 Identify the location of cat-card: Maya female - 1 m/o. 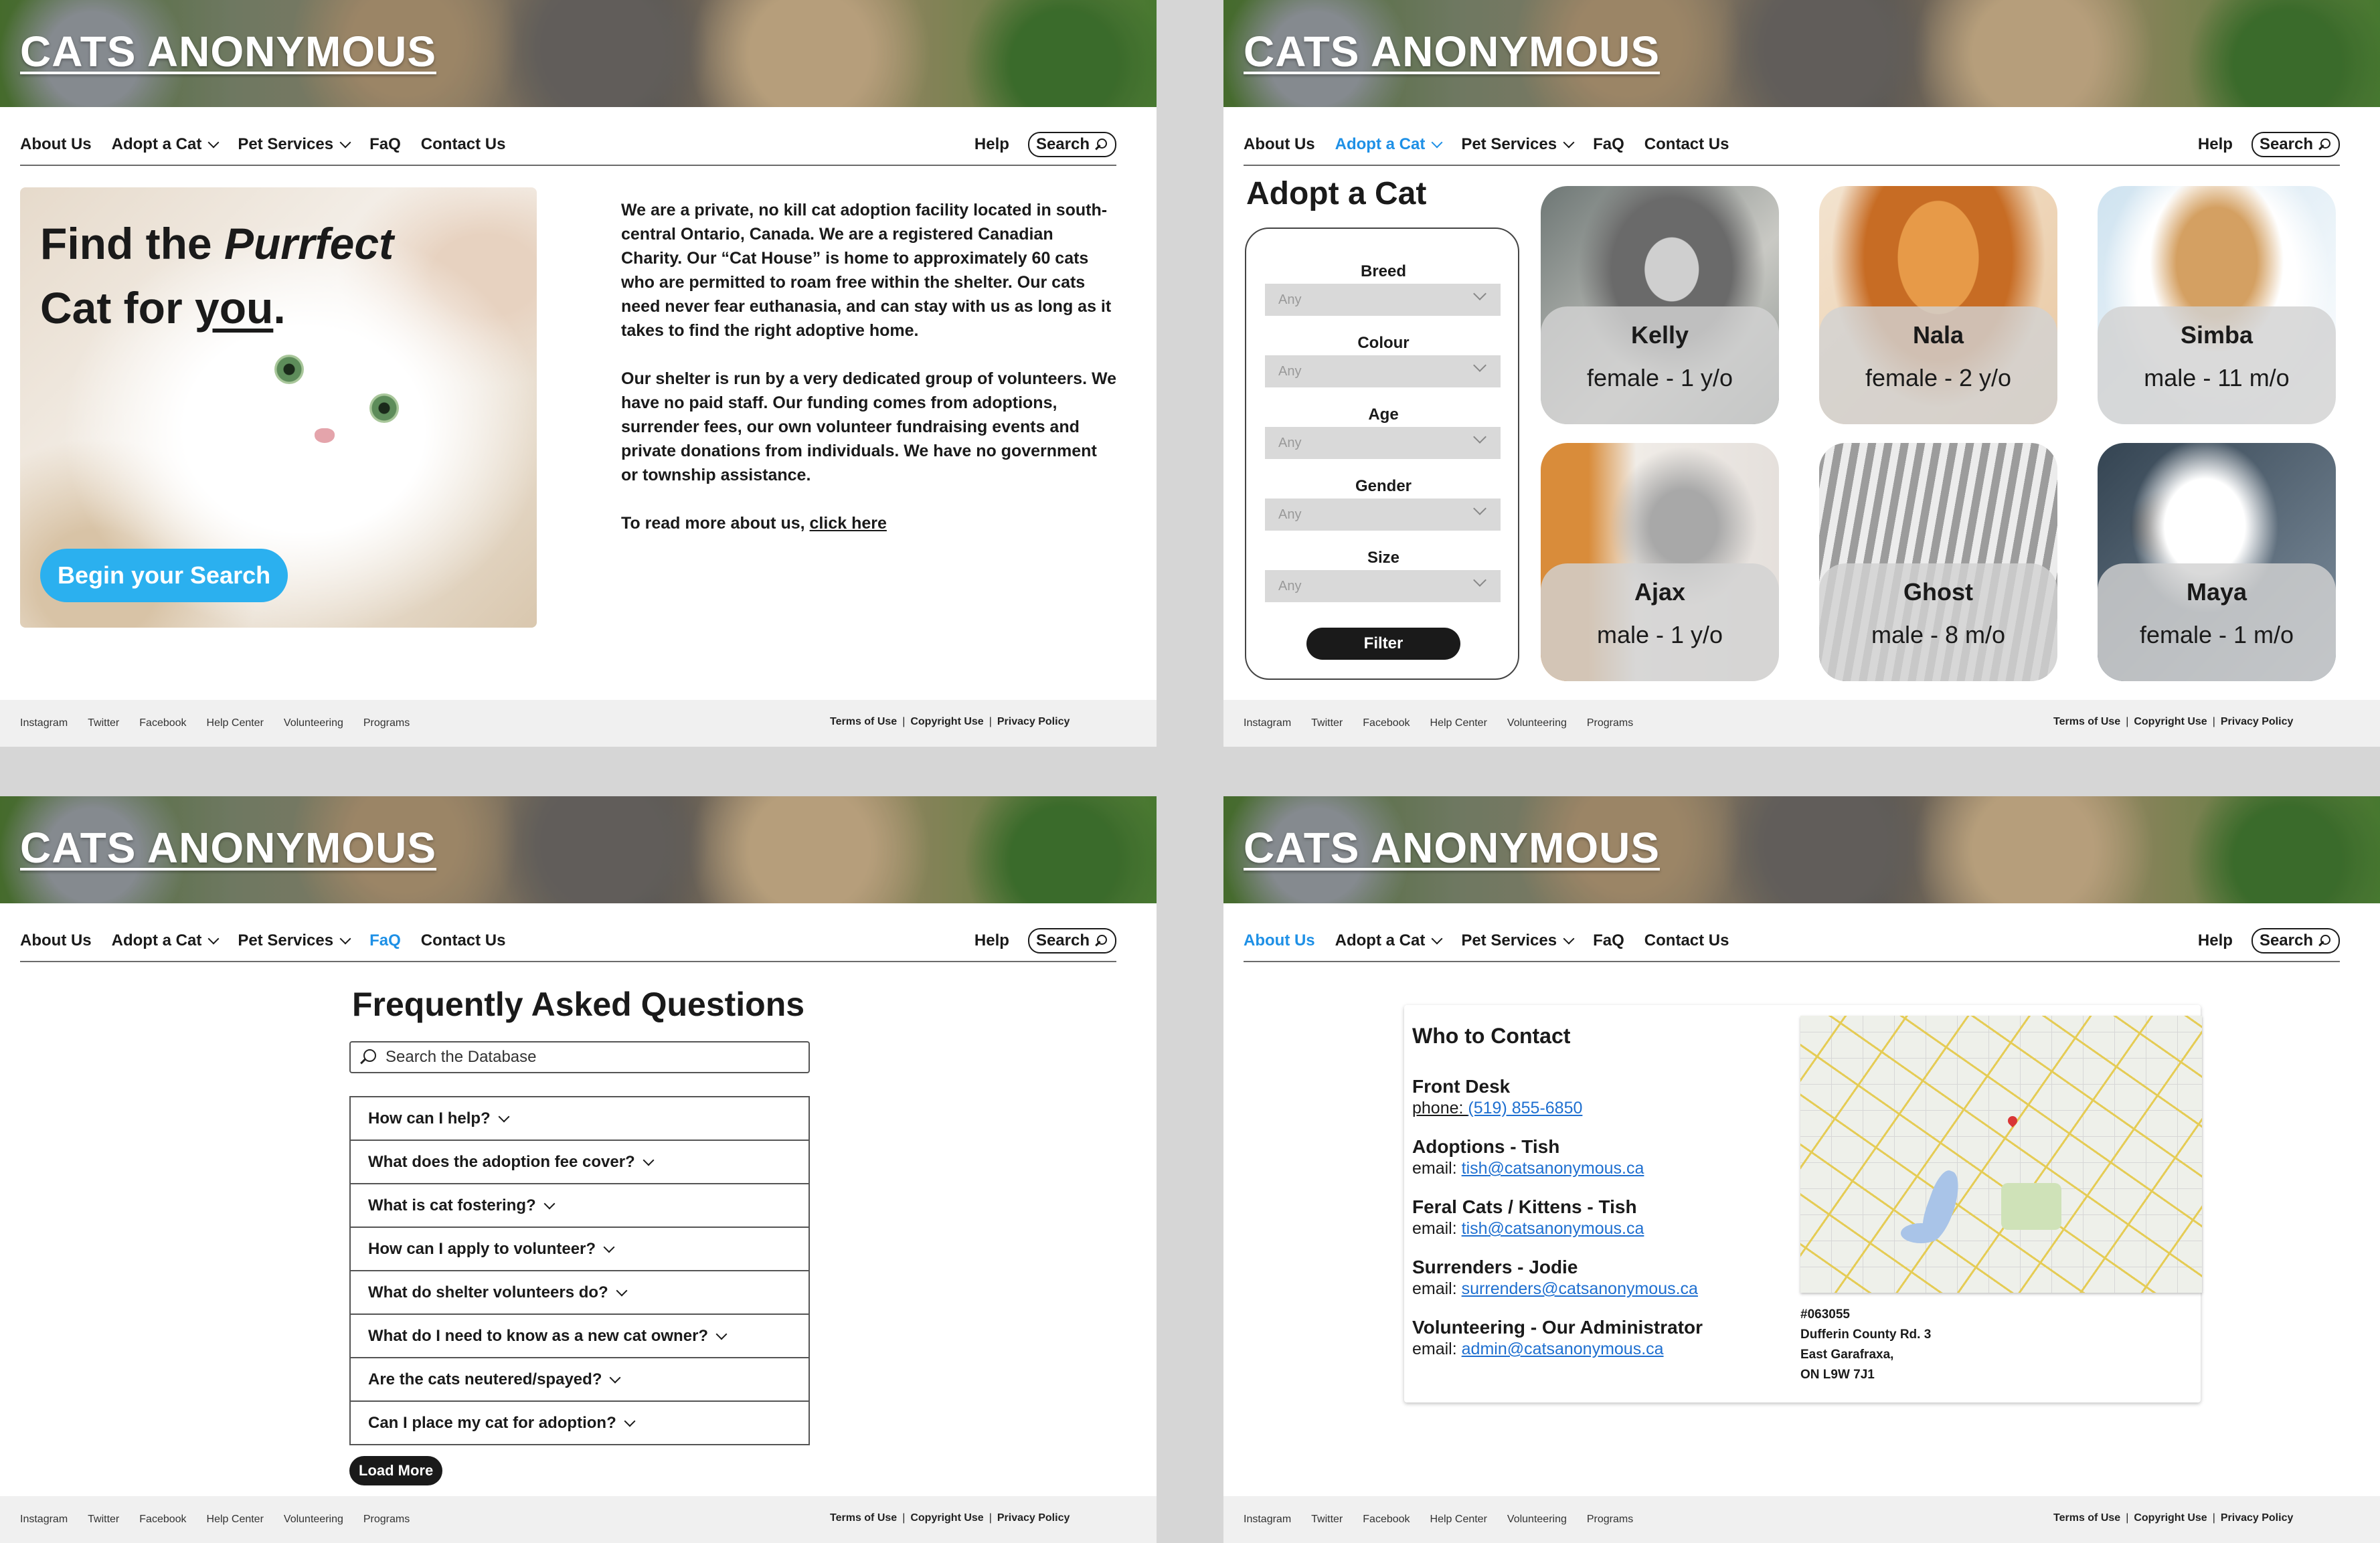
(2217, 562).